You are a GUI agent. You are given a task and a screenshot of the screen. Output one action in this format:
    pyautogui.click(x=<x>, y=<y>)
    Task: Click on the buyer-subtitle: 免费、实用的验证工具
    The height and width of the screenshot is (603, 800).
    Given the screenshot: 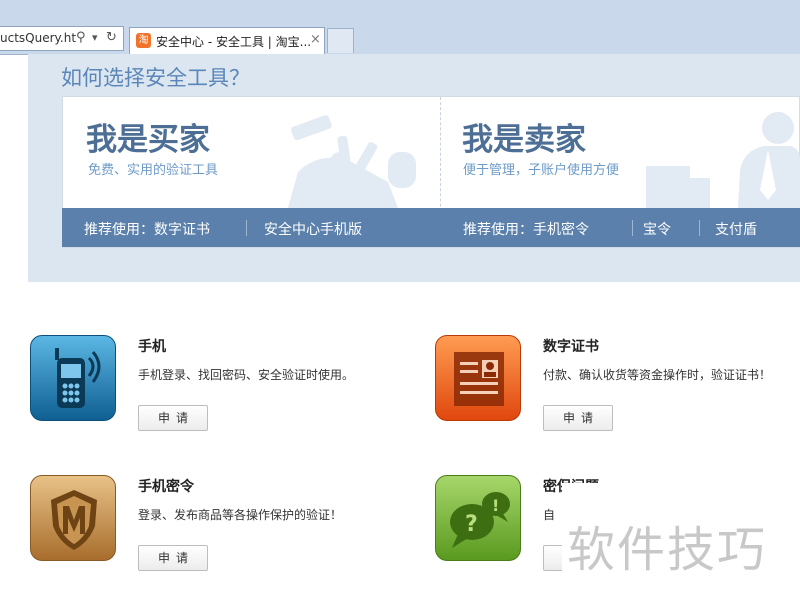 What is the action you would take?
    pyautogui.click(x=153, y=170)
    